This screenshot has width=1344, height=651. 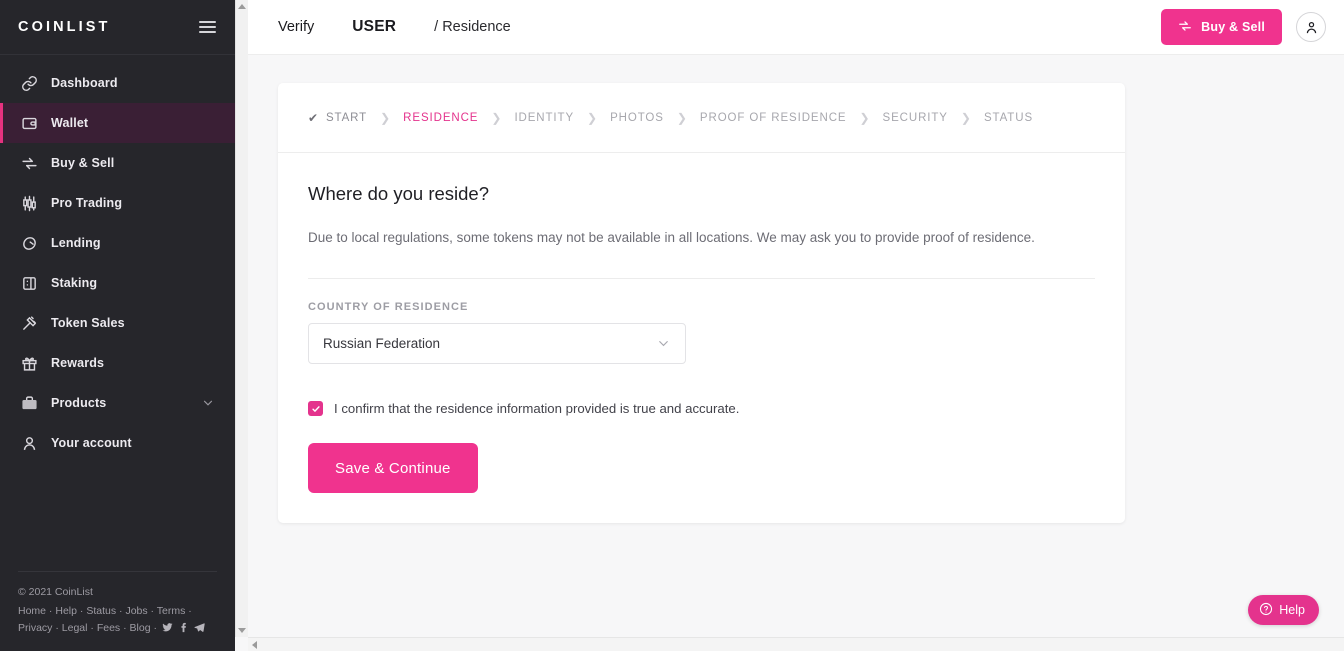 I want to click on sidebar-item-label: Buy & Sell, so click(x=83, y=163).